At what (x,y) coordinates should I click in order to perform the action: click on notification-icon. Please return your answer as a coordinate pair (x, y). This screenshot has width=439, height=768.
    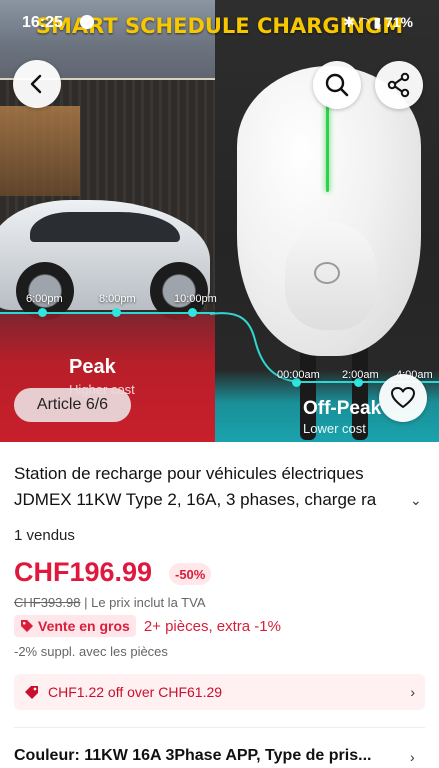
    Looking at the image, I should click on (87, 22).